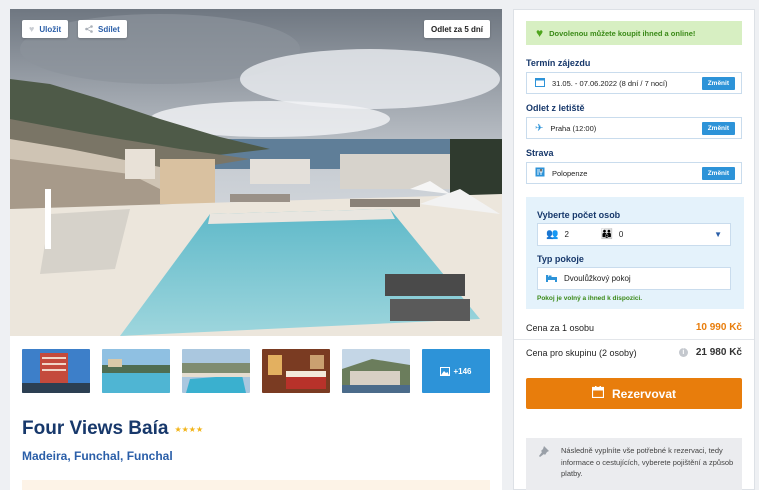 The height and width of the screenshot is (490, 759). Describe the element at coordinates (95, 428) in the screenshot. I see `hotel-name: Four Views Baía` at that location.